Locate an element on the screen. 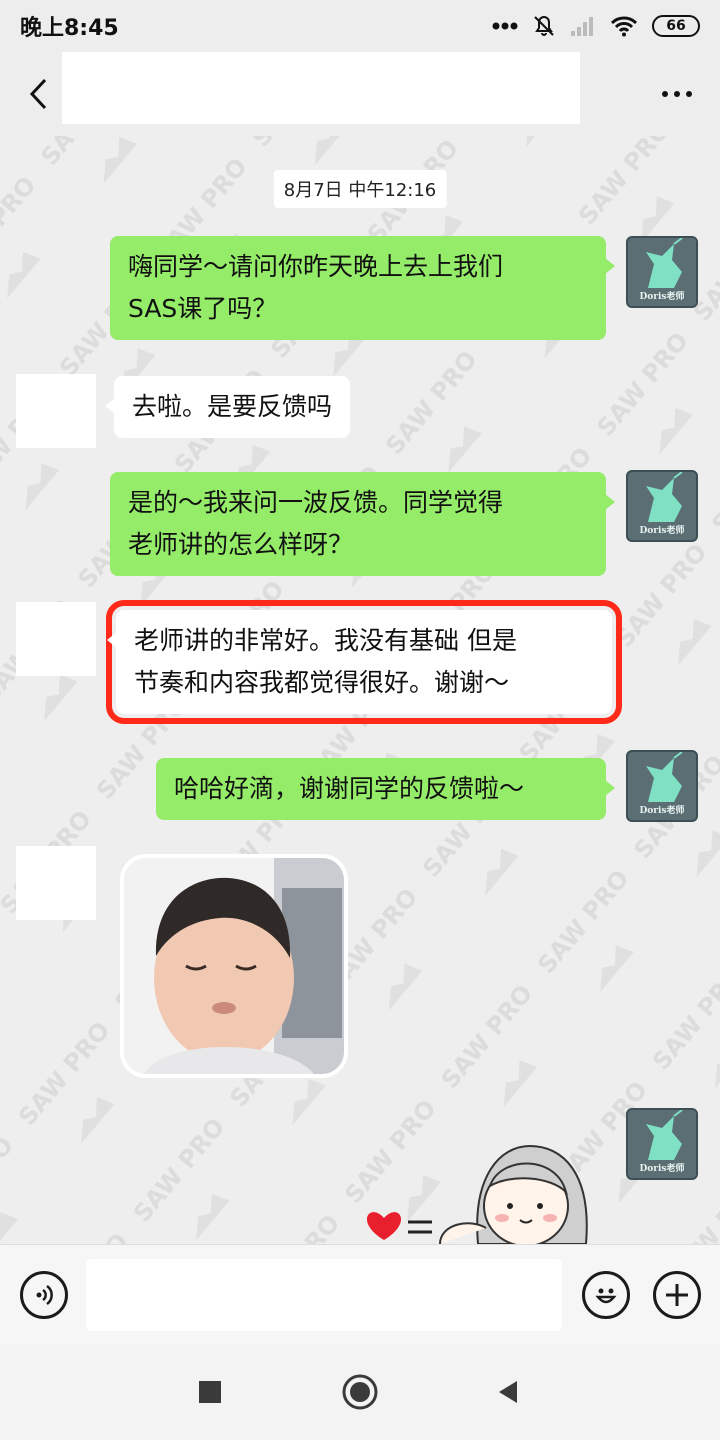 This screenshot has height=1440, width=720. recents-square-icon is located at coordinates (210, 1392).